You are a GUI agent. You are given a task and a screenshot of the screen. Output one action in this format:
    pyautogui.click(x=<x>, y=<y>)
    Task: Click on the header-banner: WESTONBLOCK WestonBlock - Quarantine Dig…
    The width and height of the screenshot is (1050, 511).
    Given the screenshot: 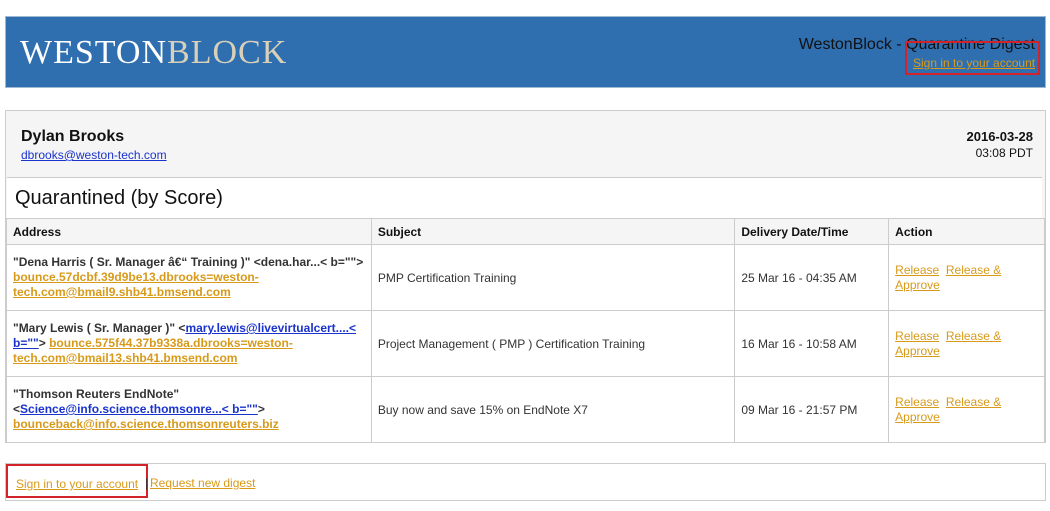 What is the action you would take?
    pyautogui.click(x=525, y=52)
    